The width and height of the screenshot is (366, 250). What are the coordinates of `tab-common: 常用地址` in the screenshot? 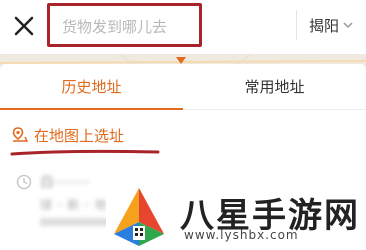 It's located at (274, 87).